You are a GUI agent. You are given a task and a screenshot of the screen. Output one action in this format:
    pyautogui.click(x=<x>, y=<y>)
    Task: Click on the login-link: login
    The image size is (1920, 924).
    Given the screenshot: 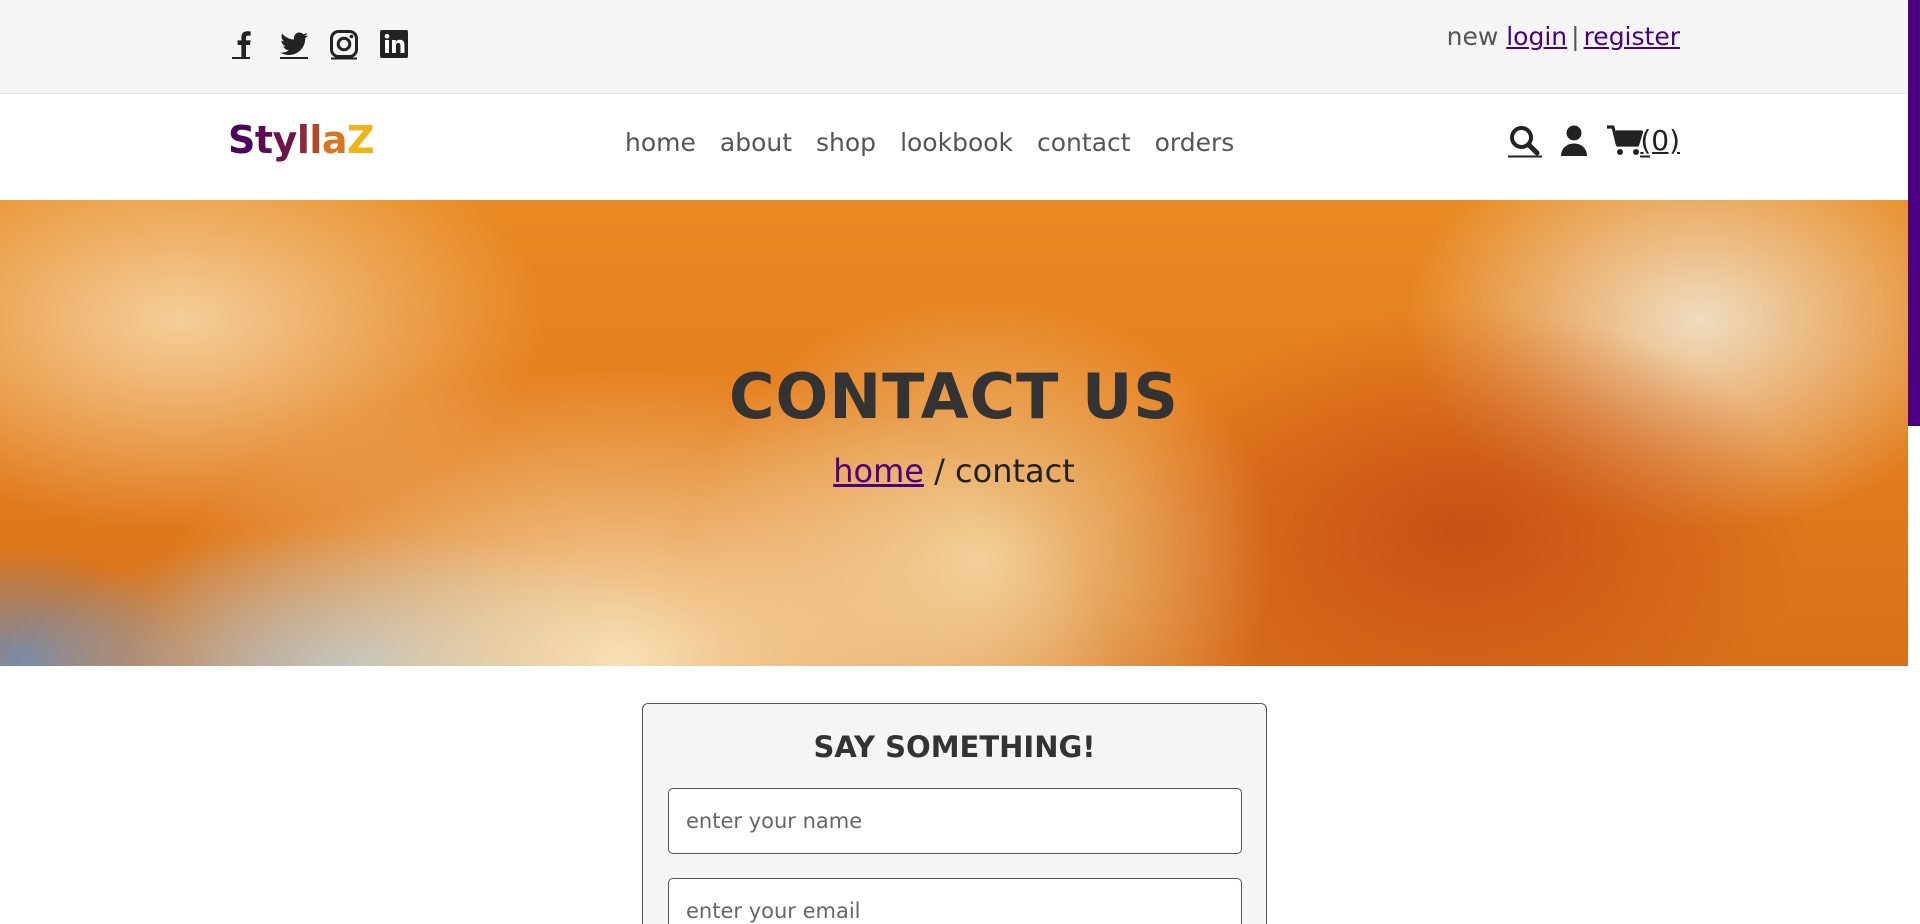 What is the action you would take?
    pyautogui.click(x=1536, y=36)
    